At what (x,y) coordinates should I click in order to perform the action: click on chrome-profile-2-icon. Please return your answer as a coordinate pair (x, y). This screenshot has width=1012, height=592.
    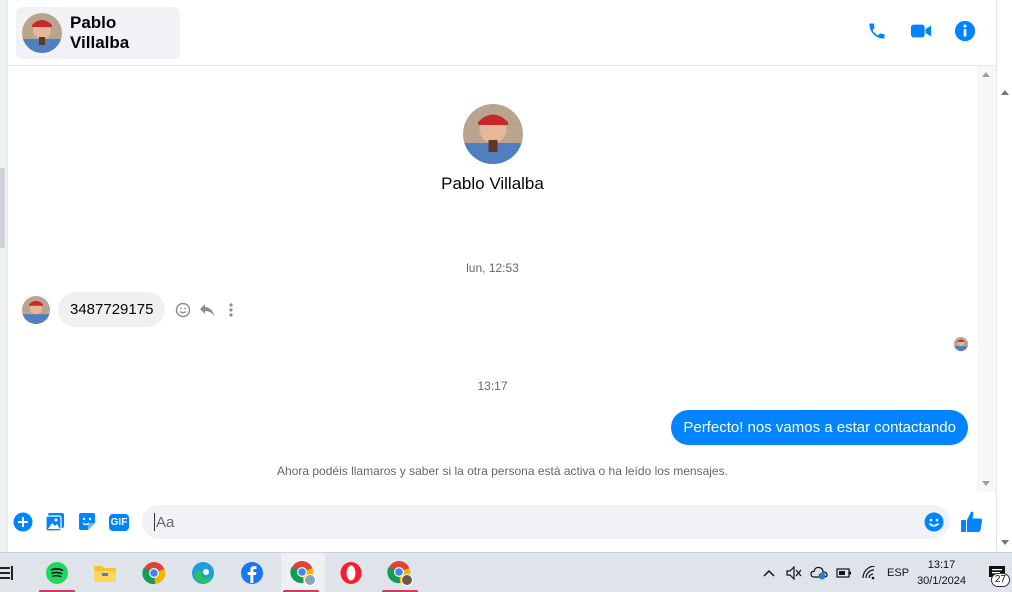
    Looking at the image, I should click on (400, 572).